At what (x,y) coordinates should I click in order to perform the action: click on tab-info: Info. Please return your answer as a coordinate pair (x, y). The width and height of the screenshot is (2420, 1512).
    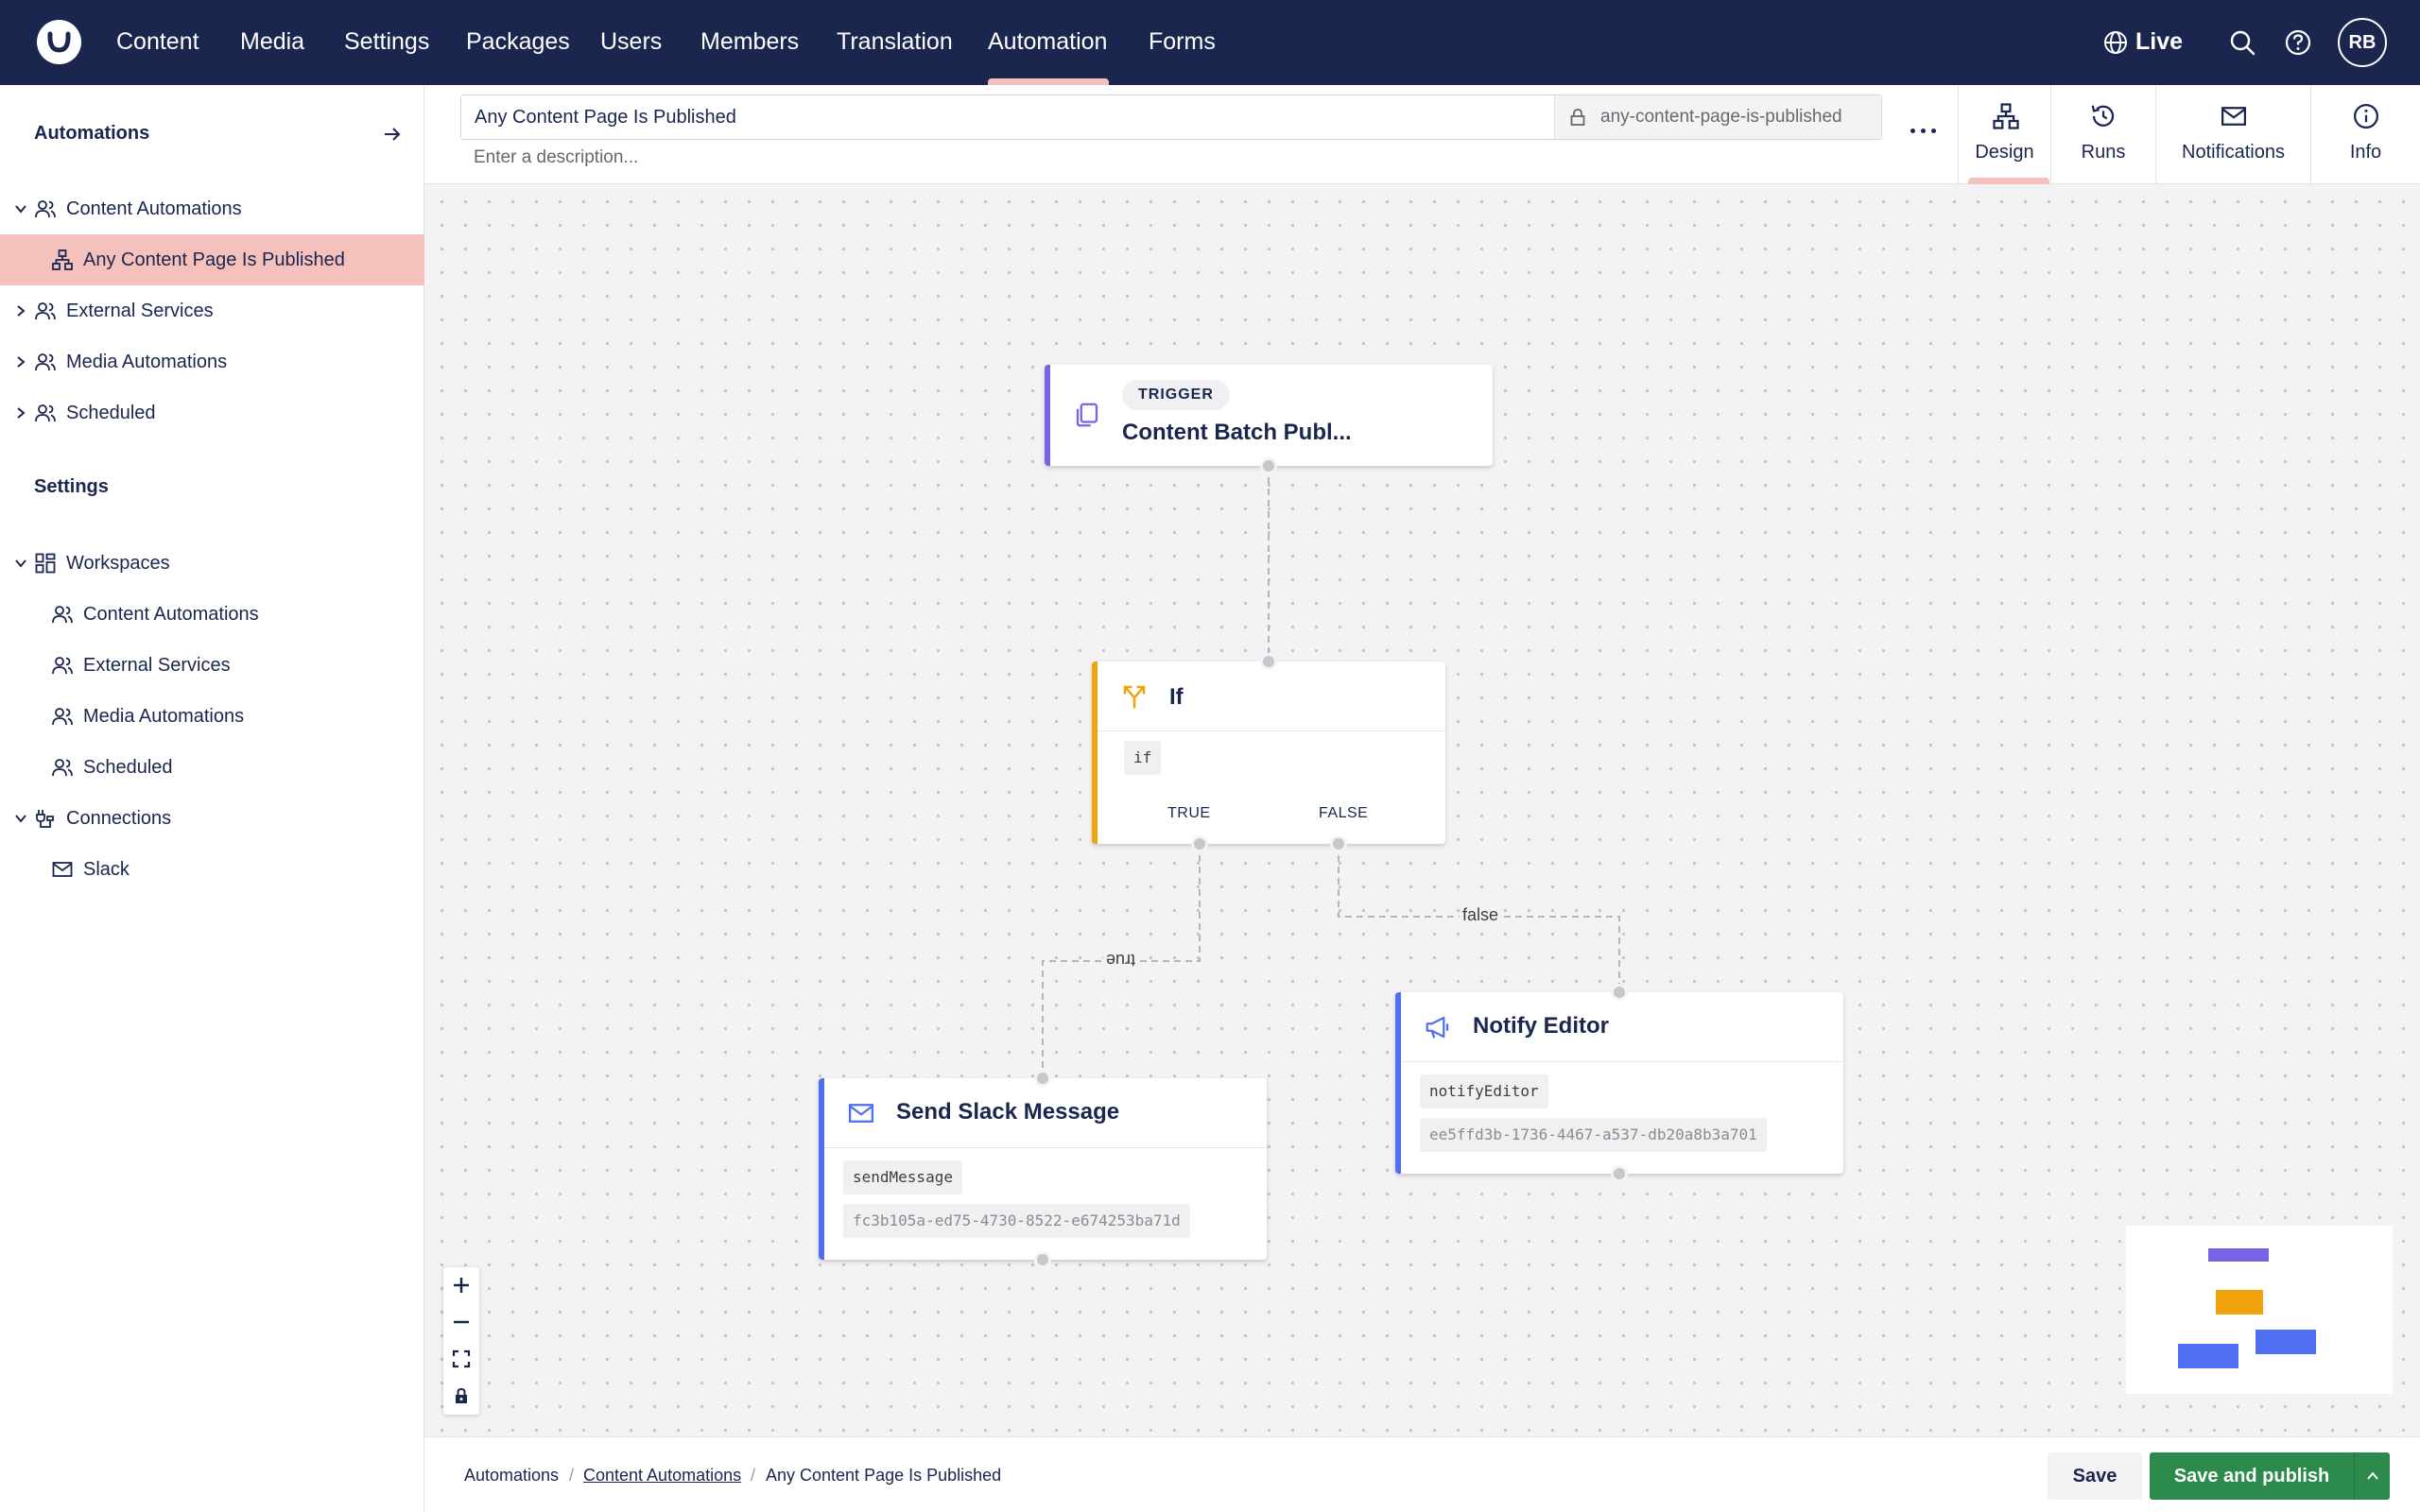
    Looking at the image, I should click on (2365, 134).